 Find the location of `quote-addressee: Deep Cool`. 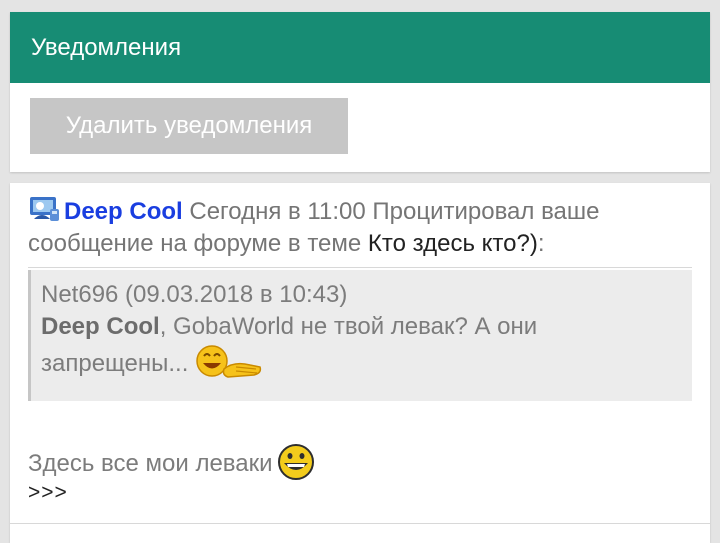

quote-addressee: Deep Cool is located at coordinates (100, 326).